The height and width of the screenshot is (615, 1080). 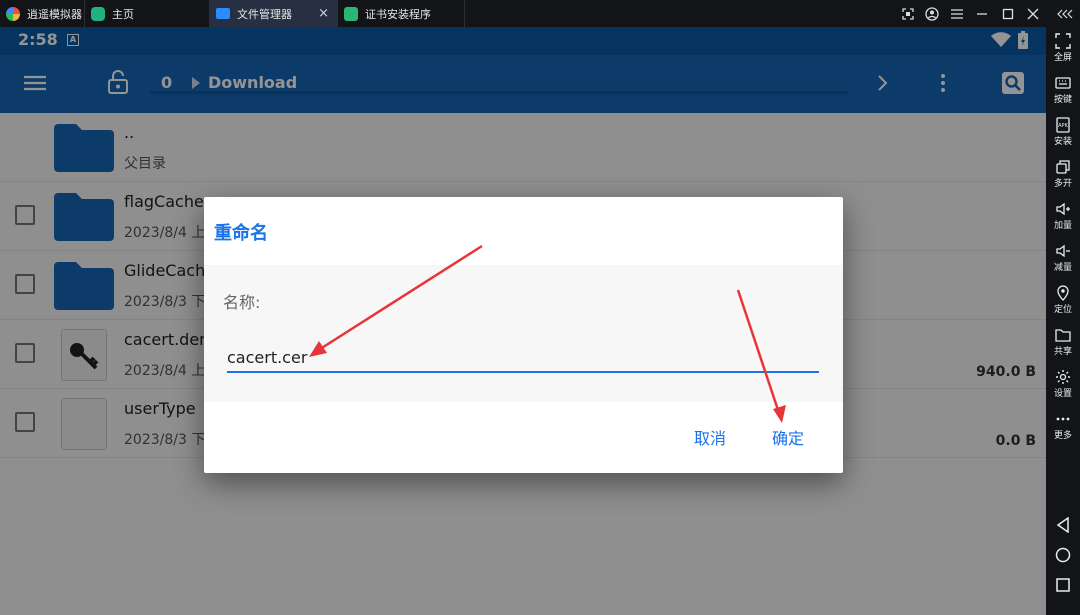 I want to click on nav-back-button, so click(x=1063, y=525).